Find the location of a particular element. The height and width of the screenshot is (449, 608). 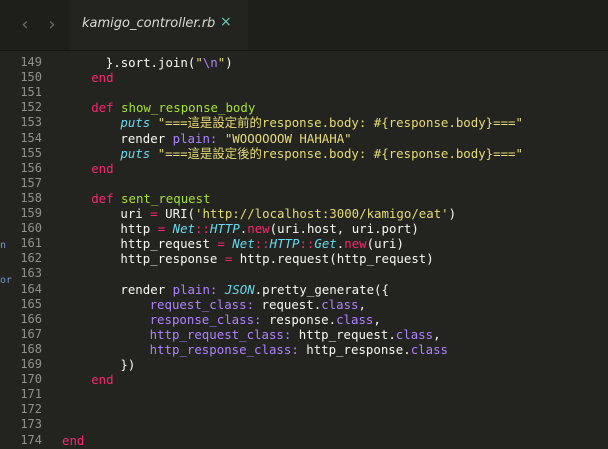

code-line: def sent_request is located at coordinates (150, 198).